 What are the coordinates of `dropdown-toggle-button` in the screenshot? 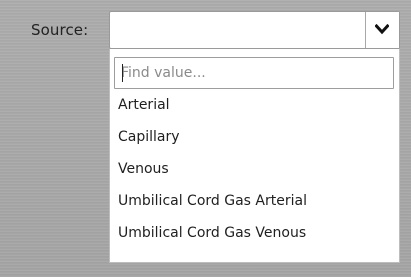 It's located at (382, 30).